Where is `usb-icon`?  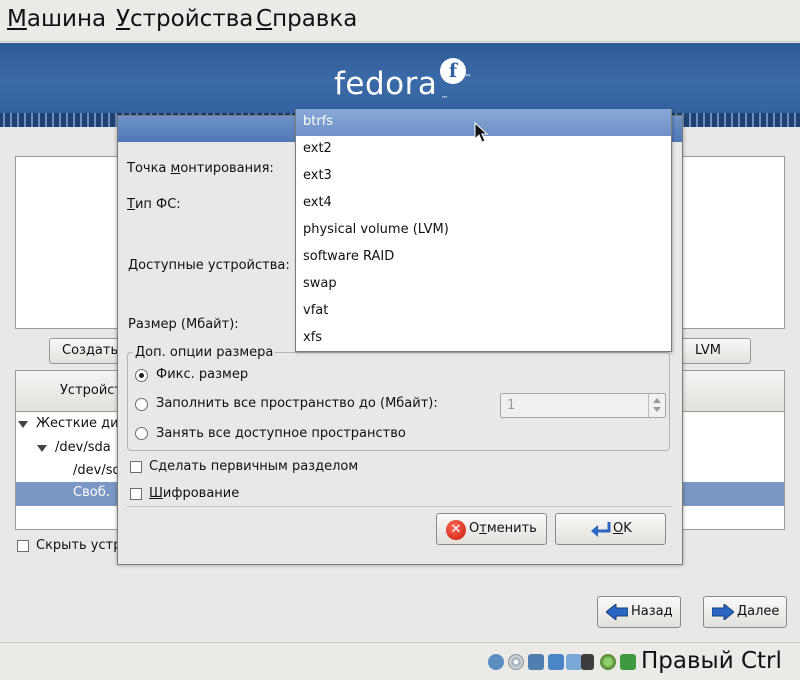
usb-icon is located at coordinates (556, 662).